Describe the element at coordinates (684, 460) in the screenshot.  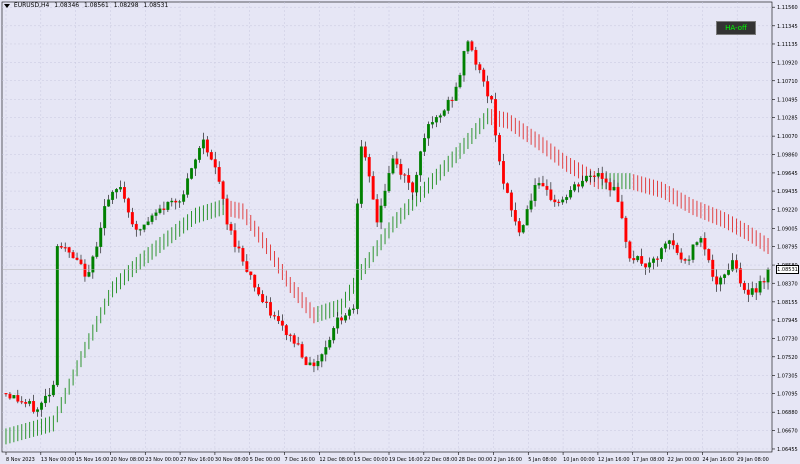
I see `x-tick-label: 22 Jan 00:00` at that location.